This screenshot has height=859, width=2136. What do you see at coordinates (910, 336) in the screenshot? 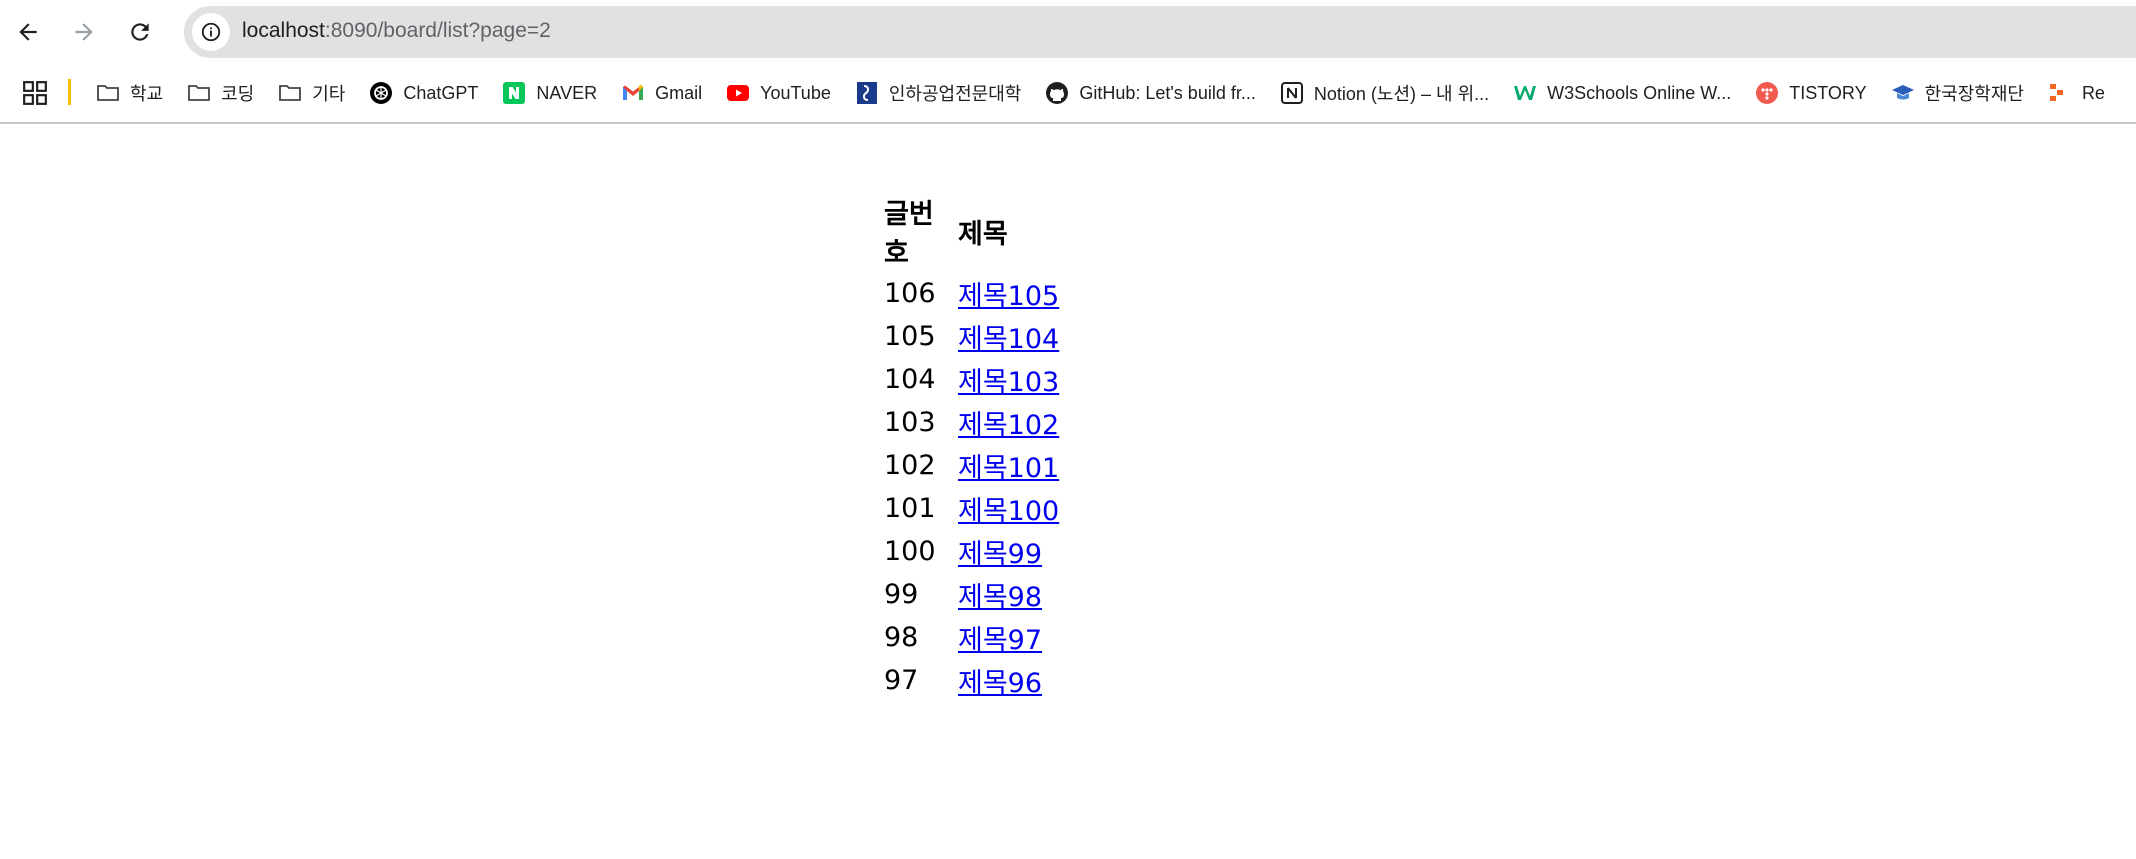
I see `post-number: 105` at bounding box center [910, 336].